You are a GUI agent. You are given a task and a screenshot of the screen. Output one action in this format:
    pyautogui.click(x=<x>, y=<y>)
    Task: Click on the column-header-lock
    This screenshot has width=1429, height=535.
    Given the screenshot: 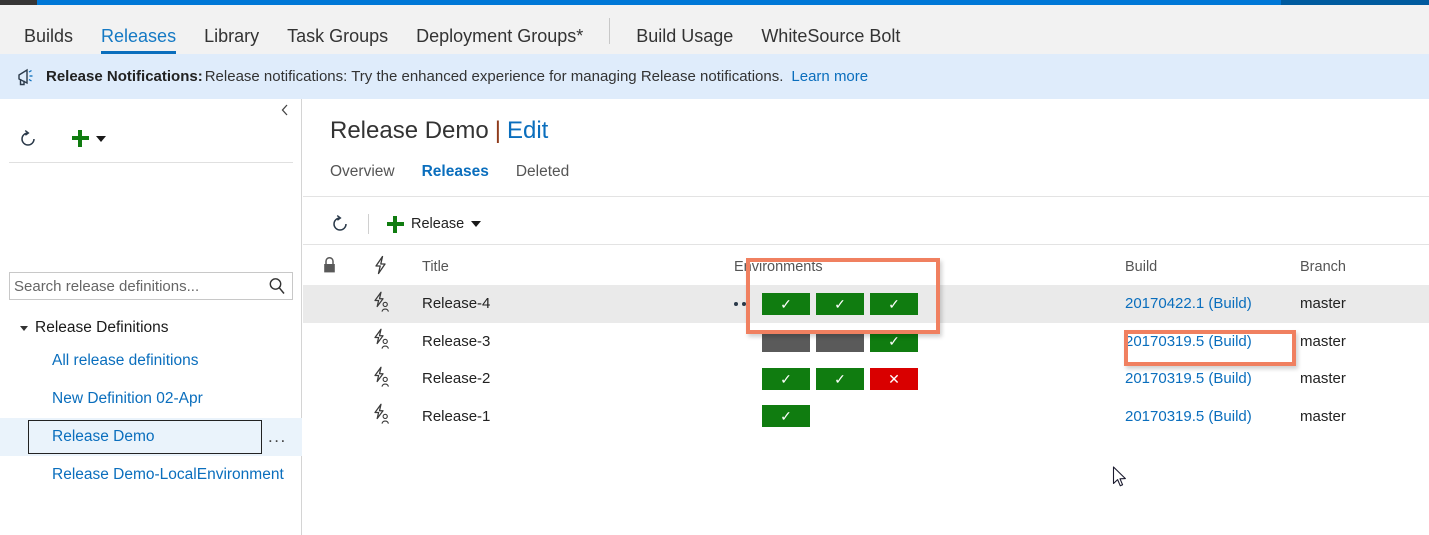 What is the action you would take?
    pyautogui.click(x=329, y=267)
    